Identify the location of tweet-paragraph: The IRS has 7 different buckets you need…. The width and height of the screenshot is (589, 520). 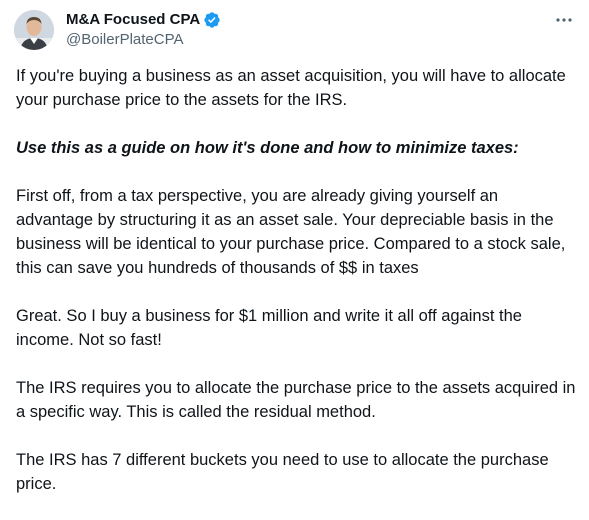
(282, 472).